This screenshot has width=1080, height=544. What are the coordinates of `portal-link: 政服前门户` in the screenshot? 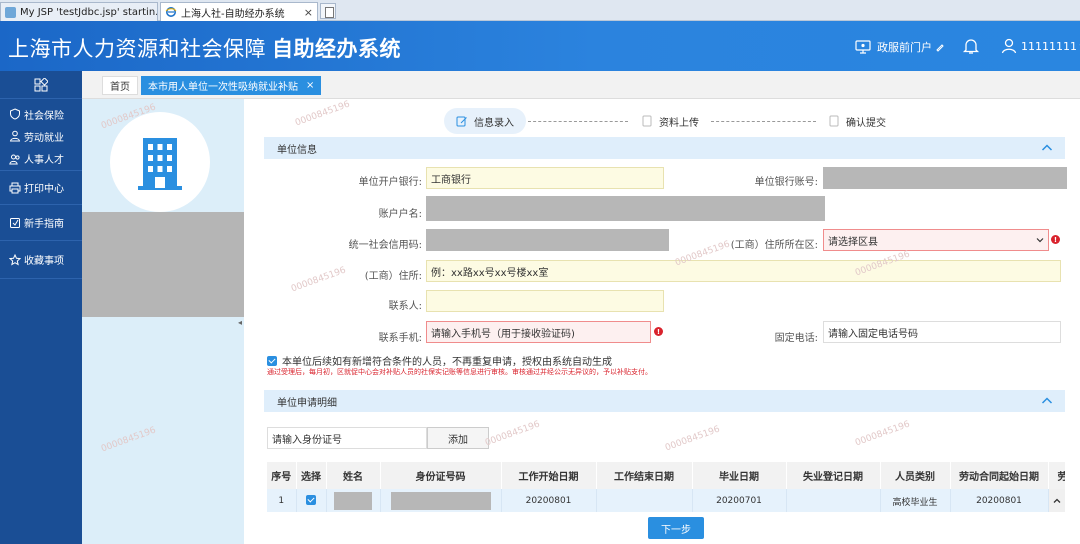 It's located at (903, 47).